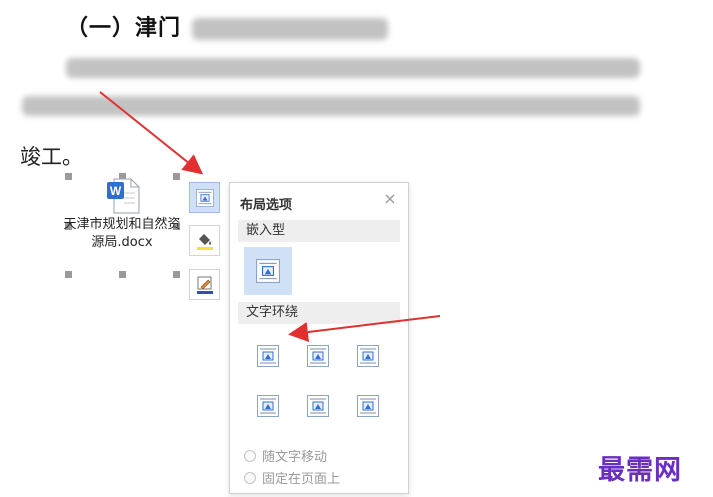 The height and width of the screenshot is (497, 713). Describe the element at coordinates (390, 199) in the screenshot. I see `close-icon: ×` at that location.